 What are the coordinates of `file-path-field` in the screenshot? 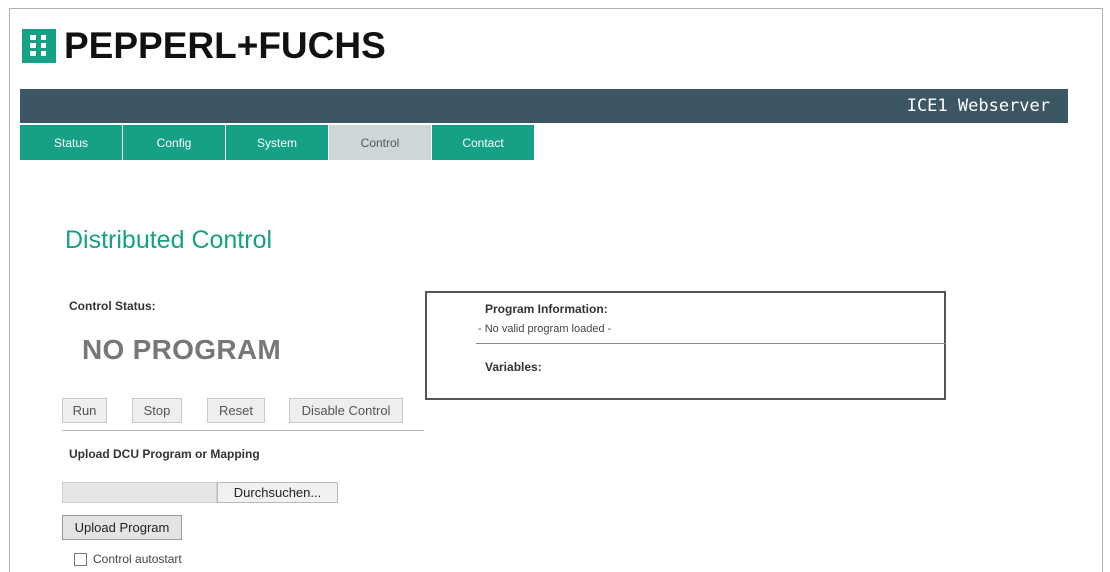 It's located at (139, 492).